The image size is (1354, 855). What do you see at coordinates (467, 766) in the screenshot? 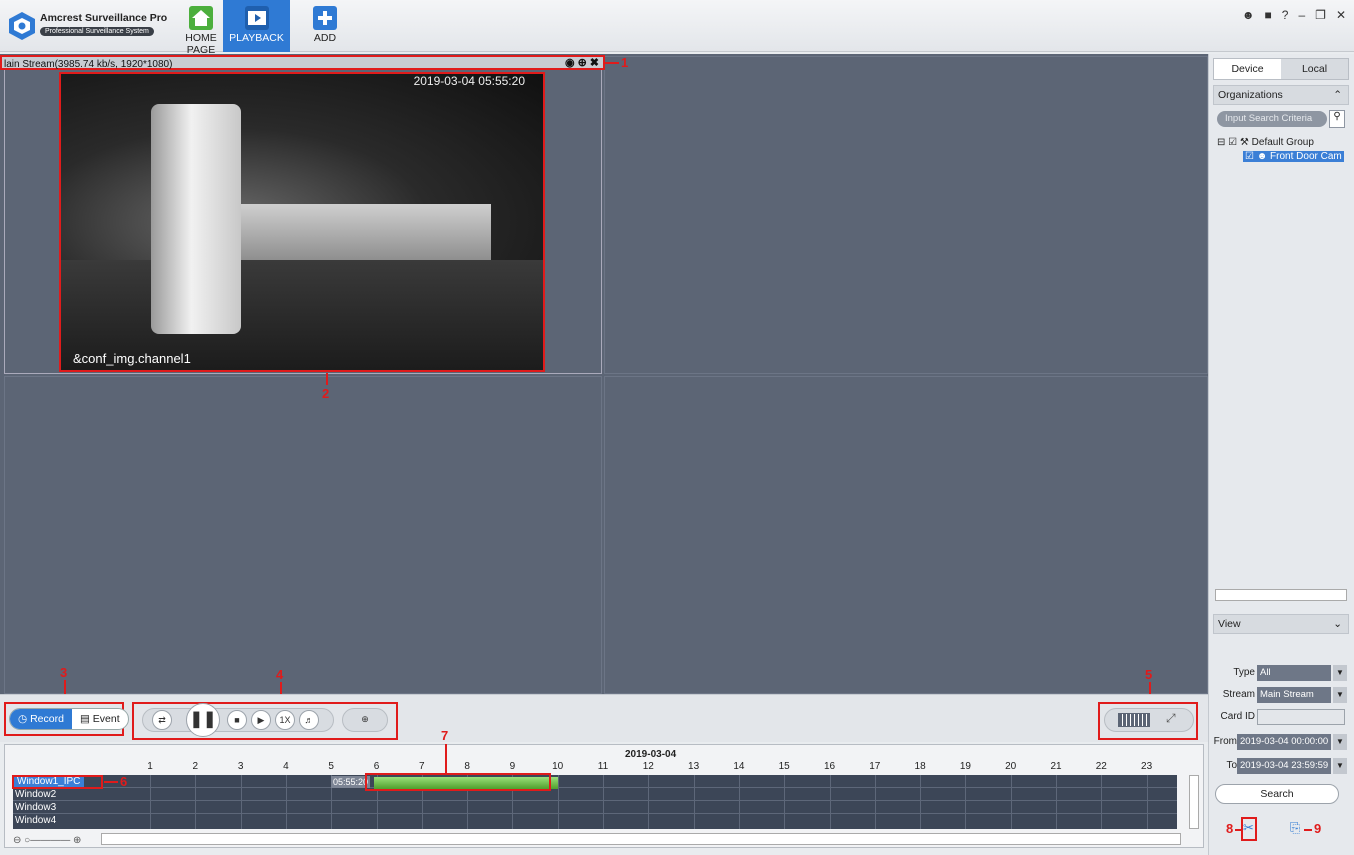
I see `timeline-hour-label: 8` at bounding box center [467, 766].